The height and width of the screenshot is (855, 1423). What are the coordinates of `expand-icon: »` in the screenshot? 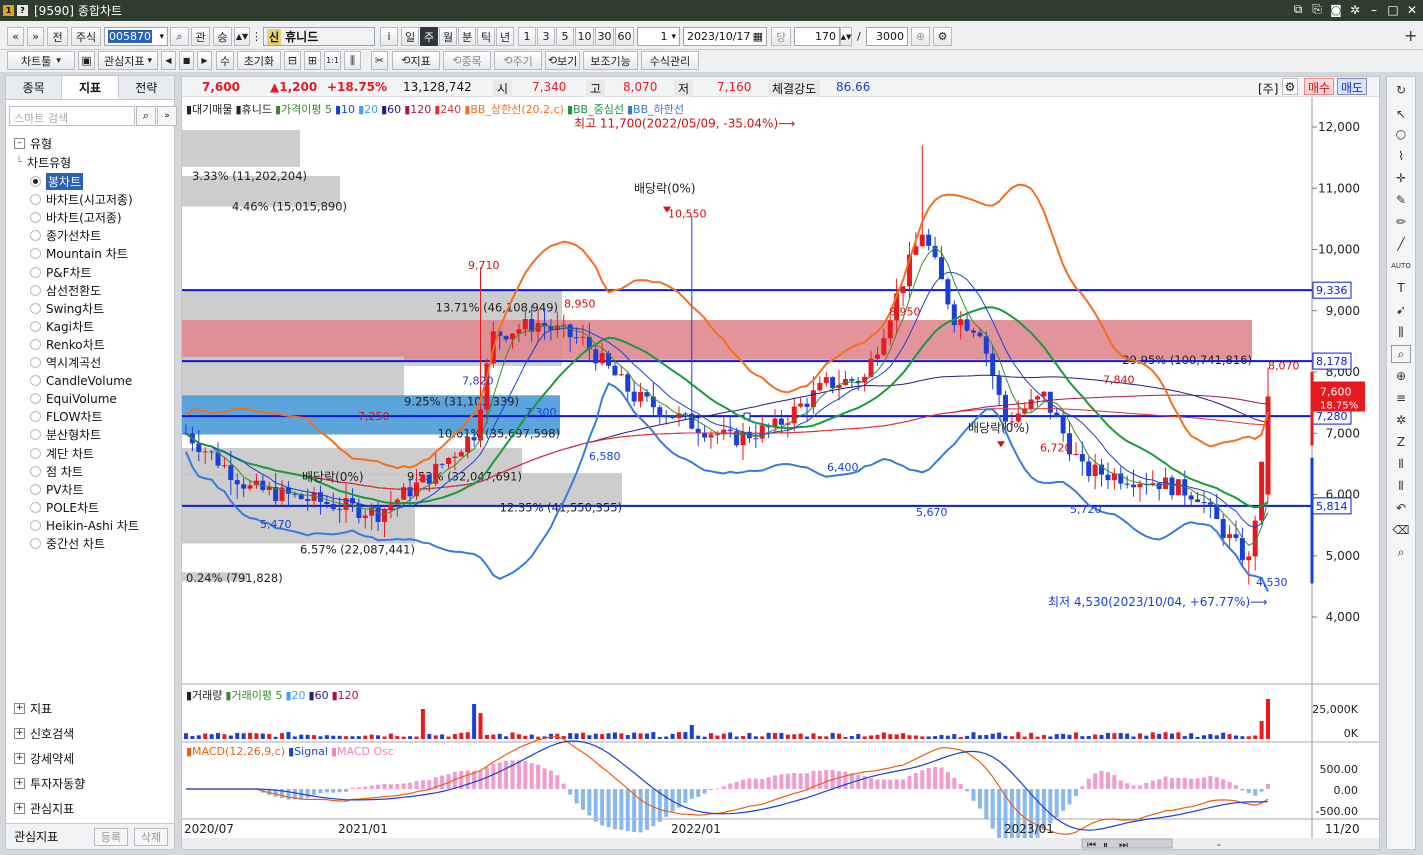 It's located at (167, 116).